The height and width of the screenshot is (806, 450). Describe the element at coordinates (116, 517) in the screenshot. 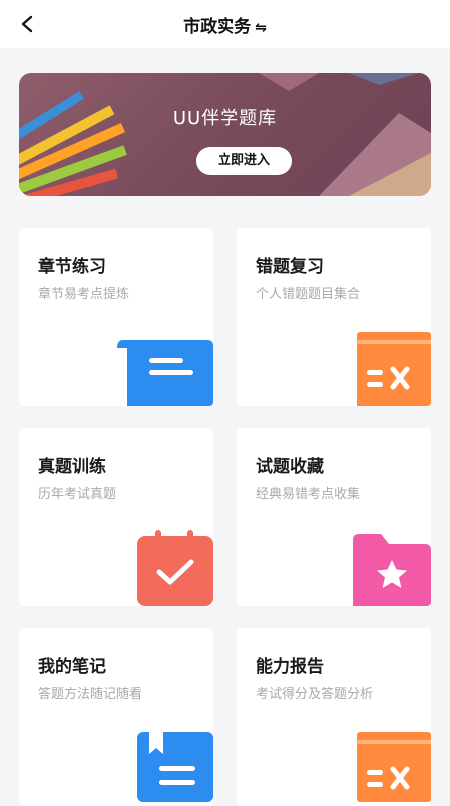

I see `card-past-exams: 真题训练 历年考试真题` at that location.